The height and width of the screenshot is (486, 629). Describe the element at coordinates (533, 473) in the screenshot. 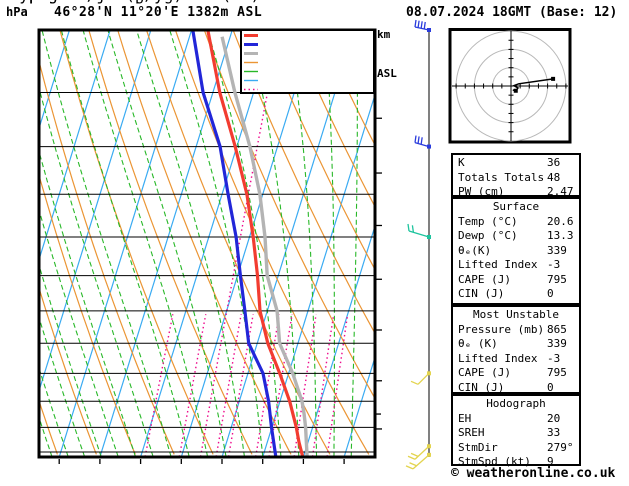

I see `copyright: © weatheronline.co.uk` at that location.